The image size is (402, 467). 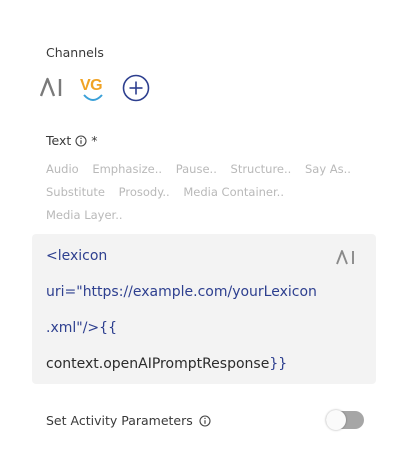 What do you see at coordinates (75, 192) in the screenshot?
I see `ssml-tag-substitute: Substitute` at bounding box center [75, 192].